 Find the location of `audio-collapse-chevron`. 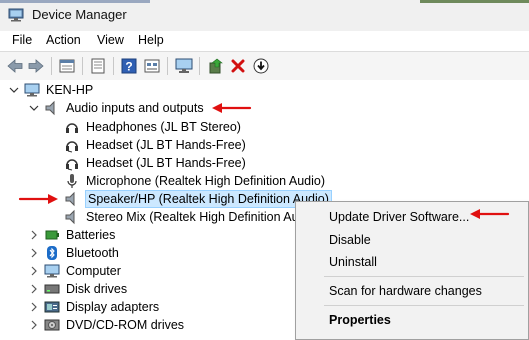

audio-collapse-chevron is located at coordinates (34, 108).